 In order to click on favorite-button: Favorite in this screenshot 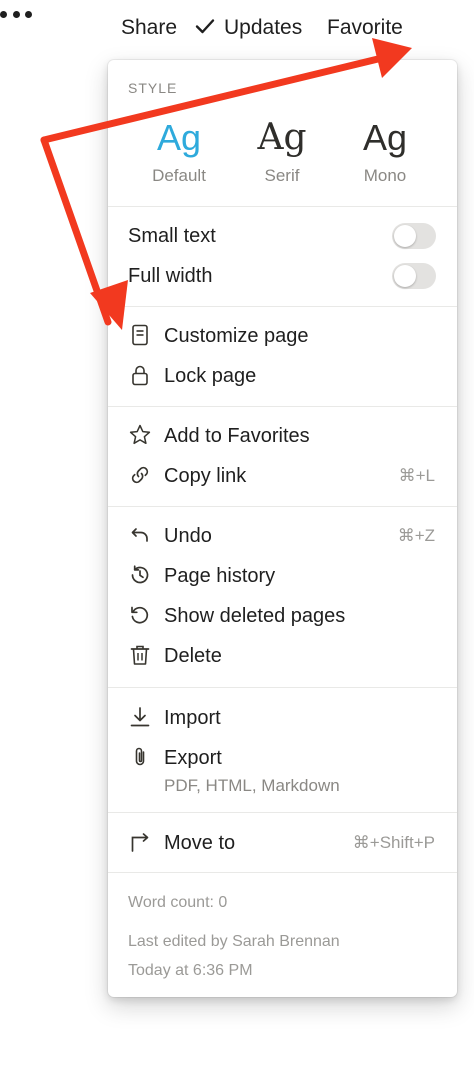, I will do `click(365, 28)`.